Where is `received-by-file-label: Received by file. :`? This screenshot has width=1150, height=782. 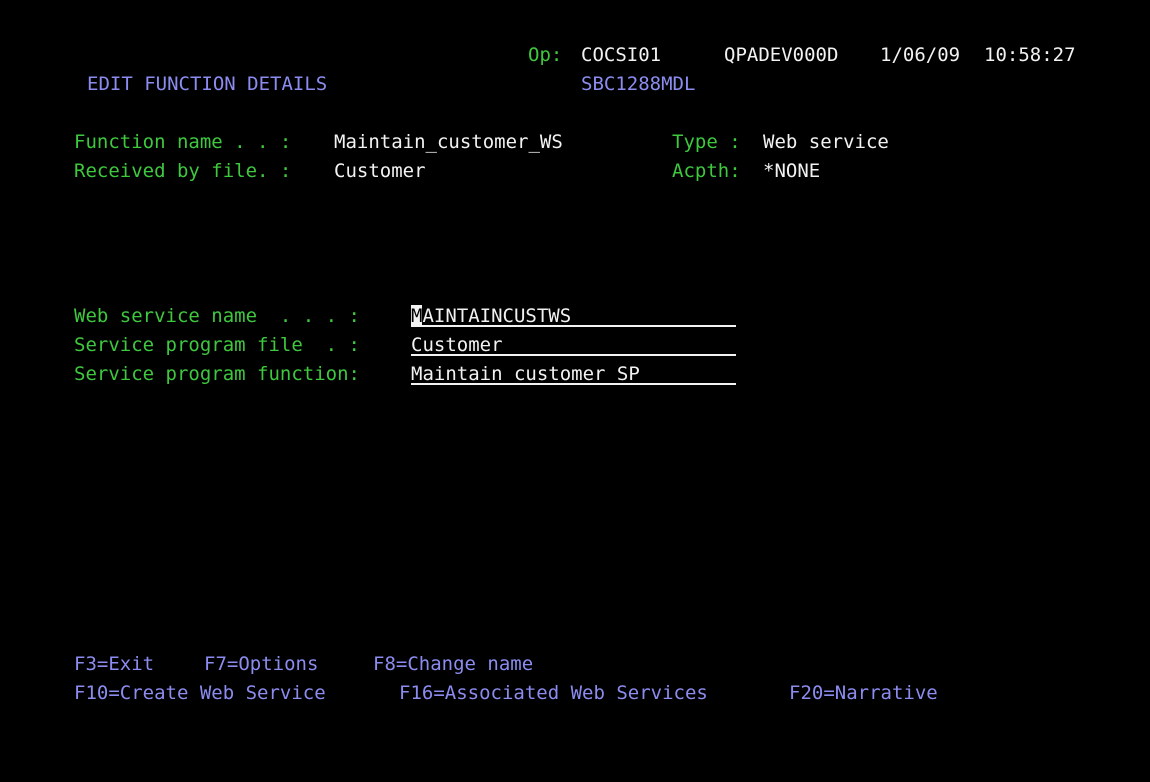 received-by-file-label: Received by file. : is located at coordinates (183, 171).